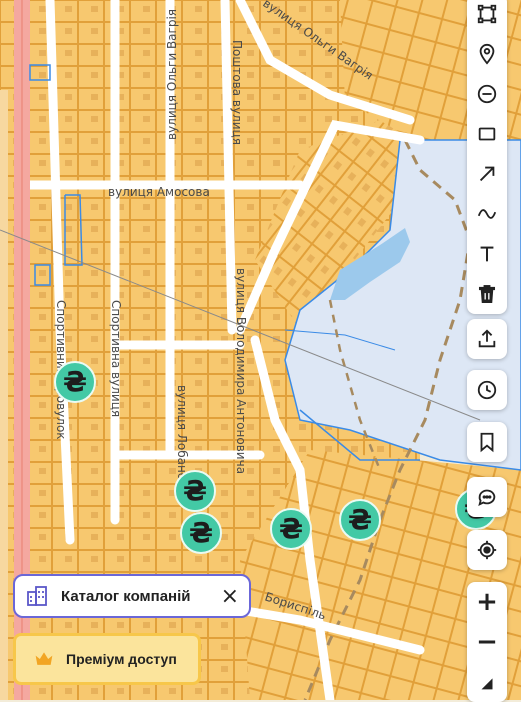 The image size is (521, 702). I want to click on clock-icon, so click(487, 390).